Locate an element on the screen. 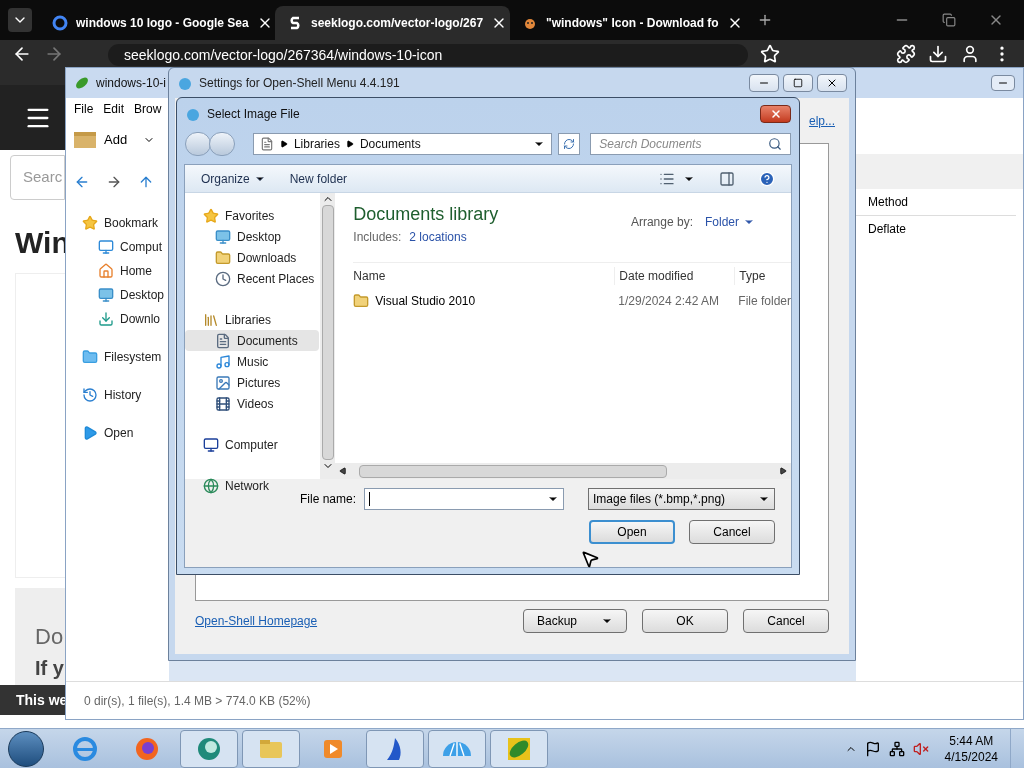 The width and height of the screenshot is (1024, 768). dialog-button: Backup is located at coordinates (575, 621).